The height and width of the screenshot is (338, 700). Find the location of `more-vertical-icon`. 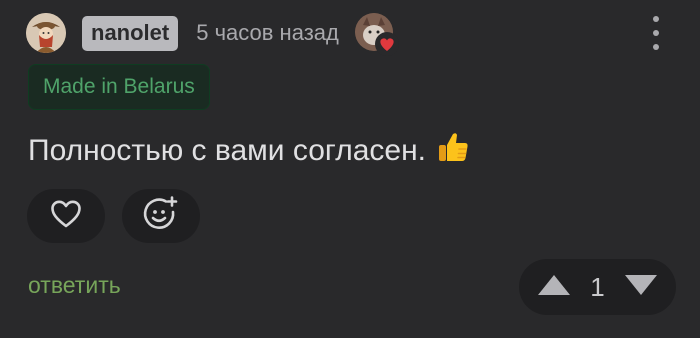

more-vertical-icon is located at coordinates (656, 33).